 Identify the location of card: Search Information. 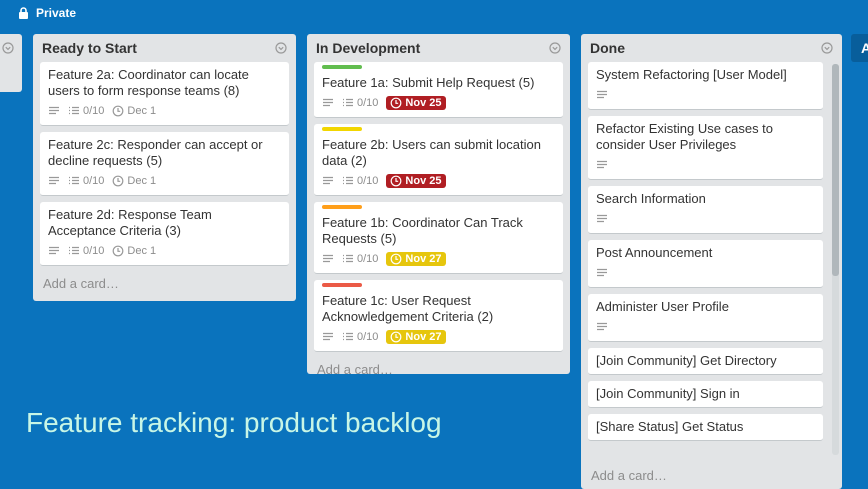
(705, 210).